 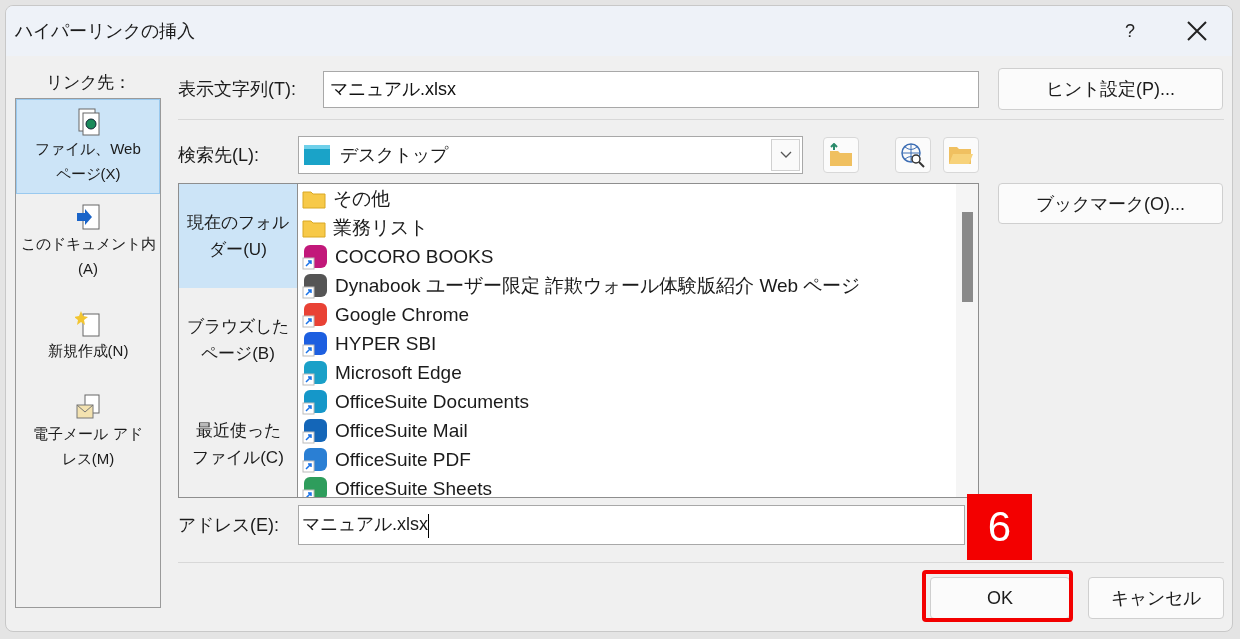 What do you see at coordinates (550, 155) in the screenshot?
I see `look-in-dropdown: デスクトップ` at bounding box center [550, 155].